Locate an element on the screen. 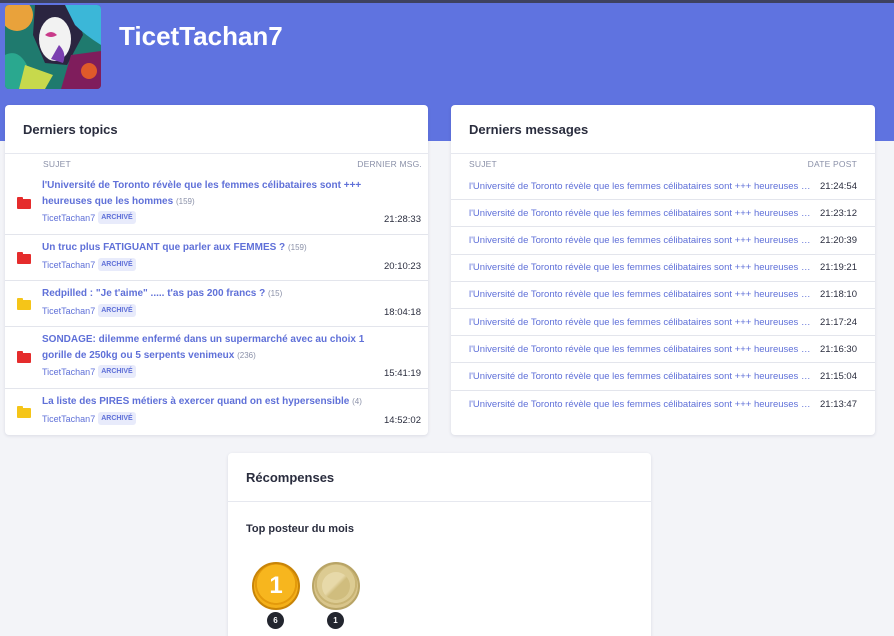  message-time: 21:24:54 is located at coordinates (838, 186).